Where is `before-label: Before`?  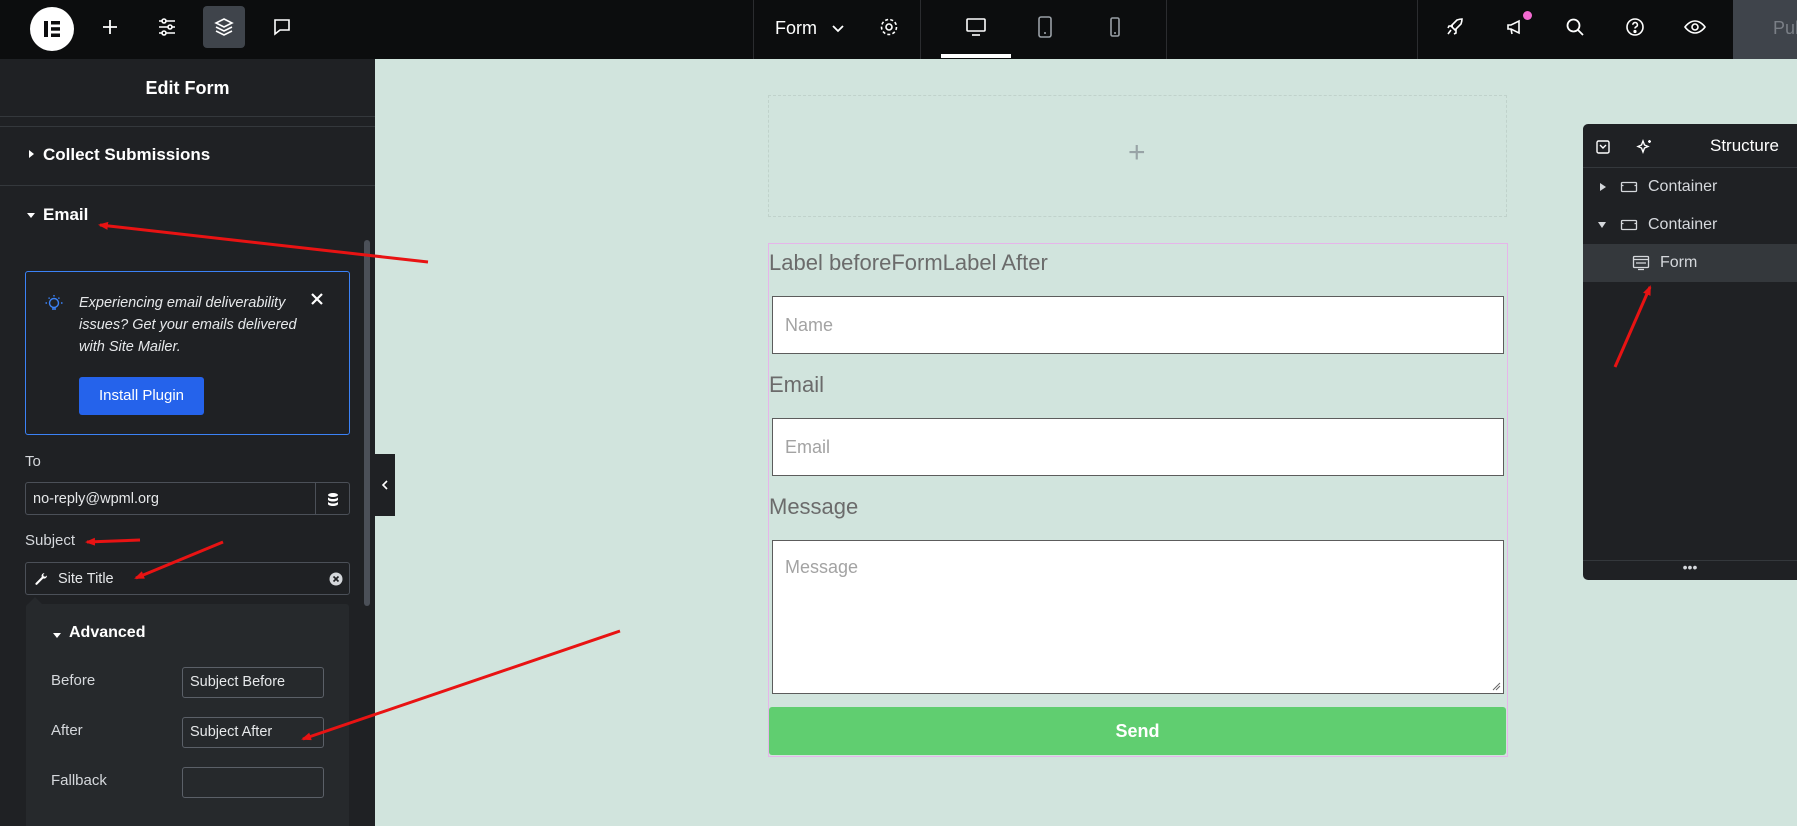
before-label: Before is located at coordinates (73, 680).